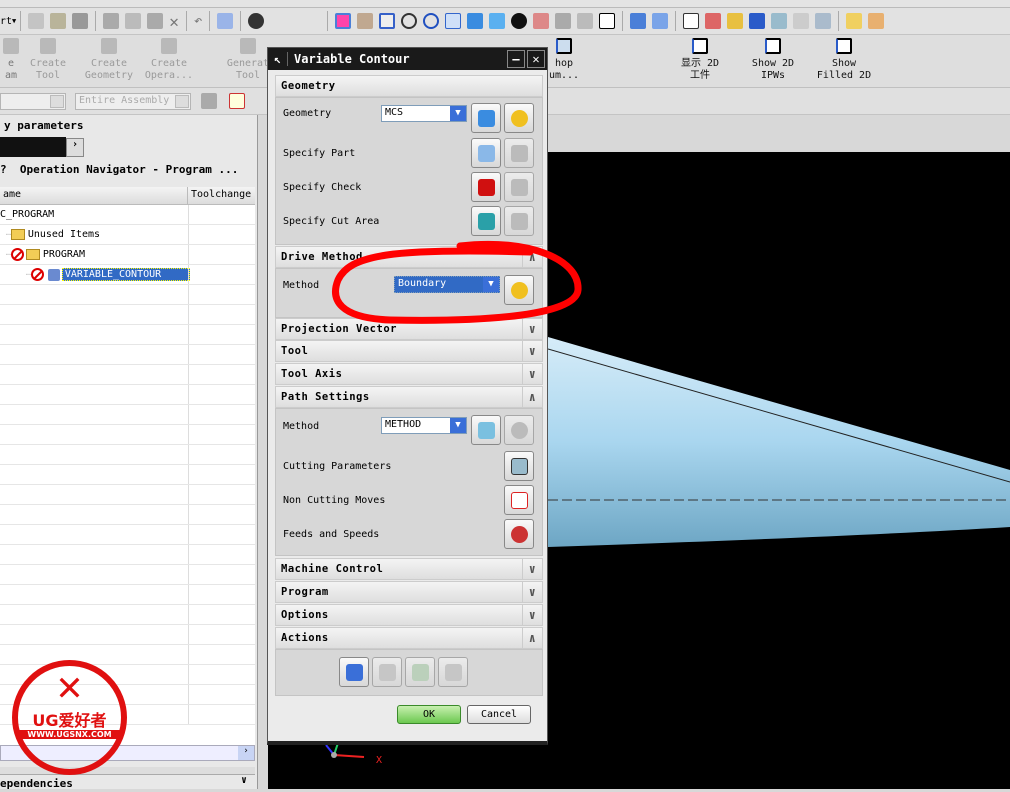  What do you see at coordinates (133, 101) in the screenshot?
I see `selection-scope-select: Entire Assembly` at bounding box center [133, 101].